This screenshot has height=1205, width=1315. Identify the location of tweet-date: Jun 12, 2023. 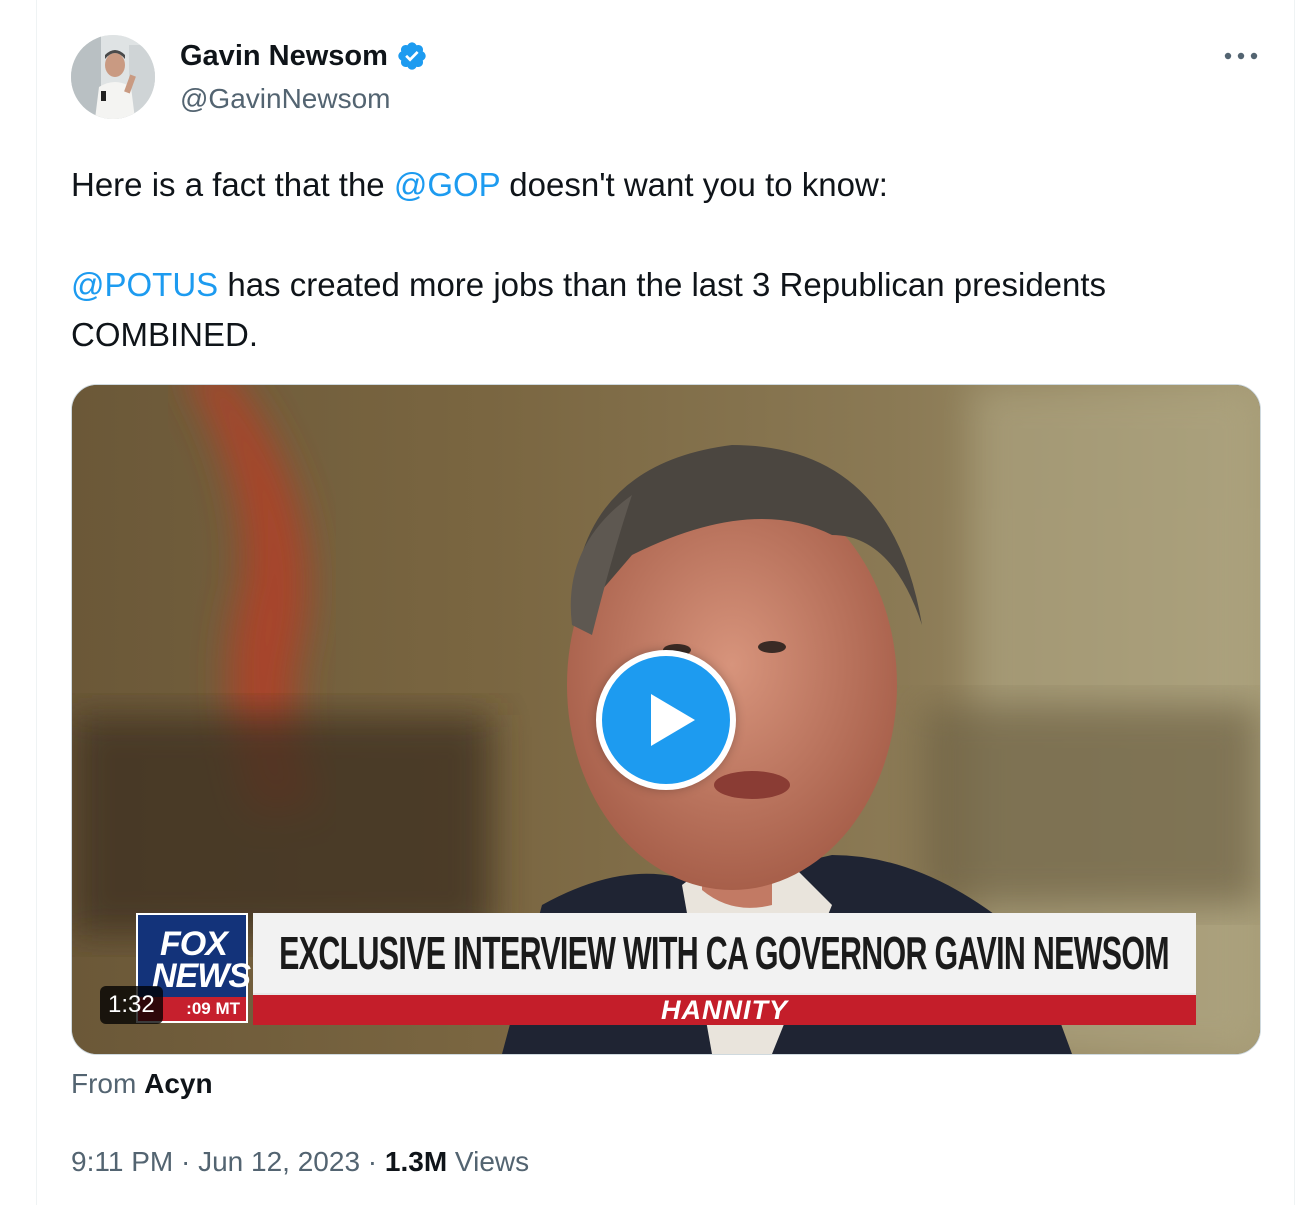
(279, 1161).